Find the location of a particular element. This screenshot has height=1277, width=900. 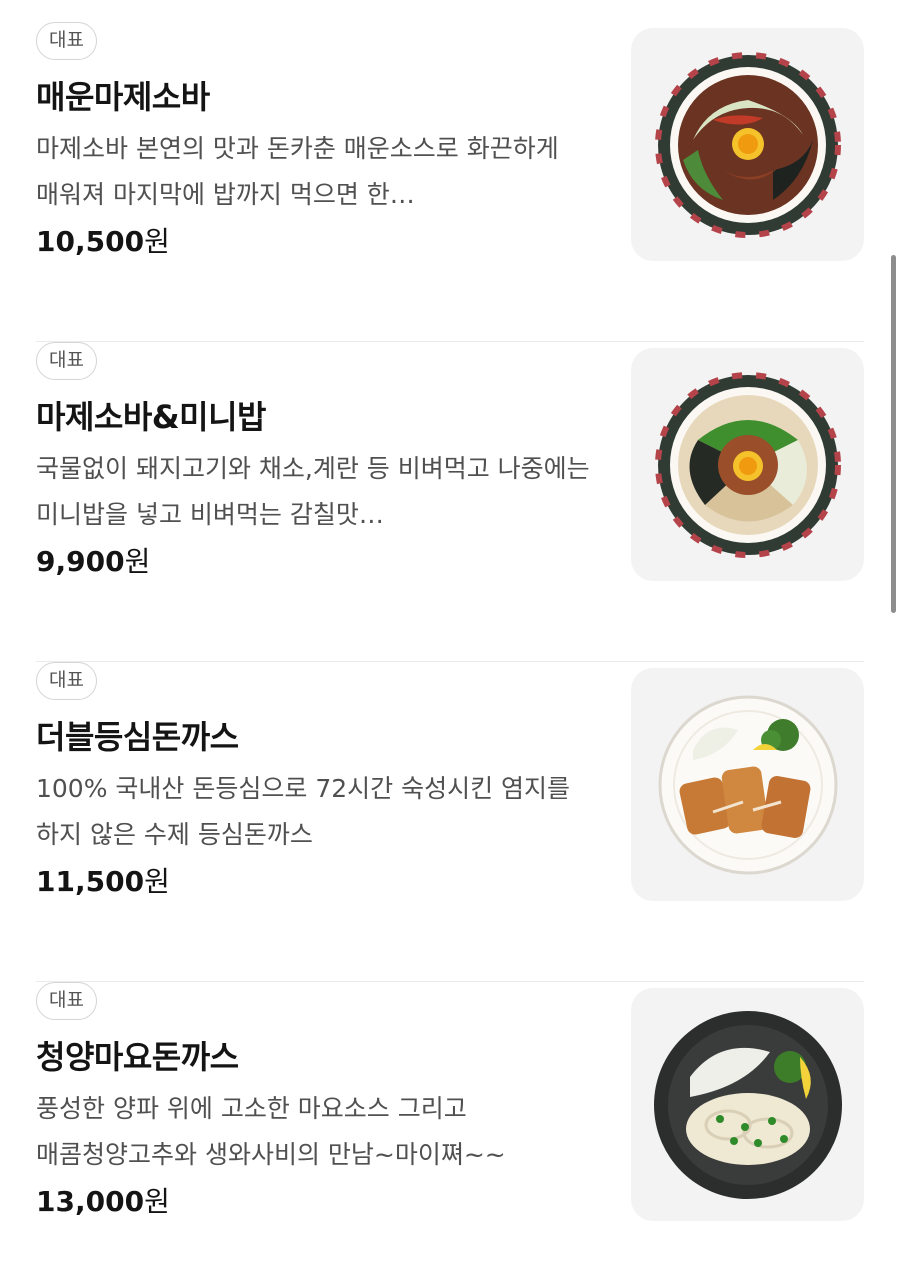

menu-item-name: 마제소바&미니밥 is located at coordinates (151, 417).